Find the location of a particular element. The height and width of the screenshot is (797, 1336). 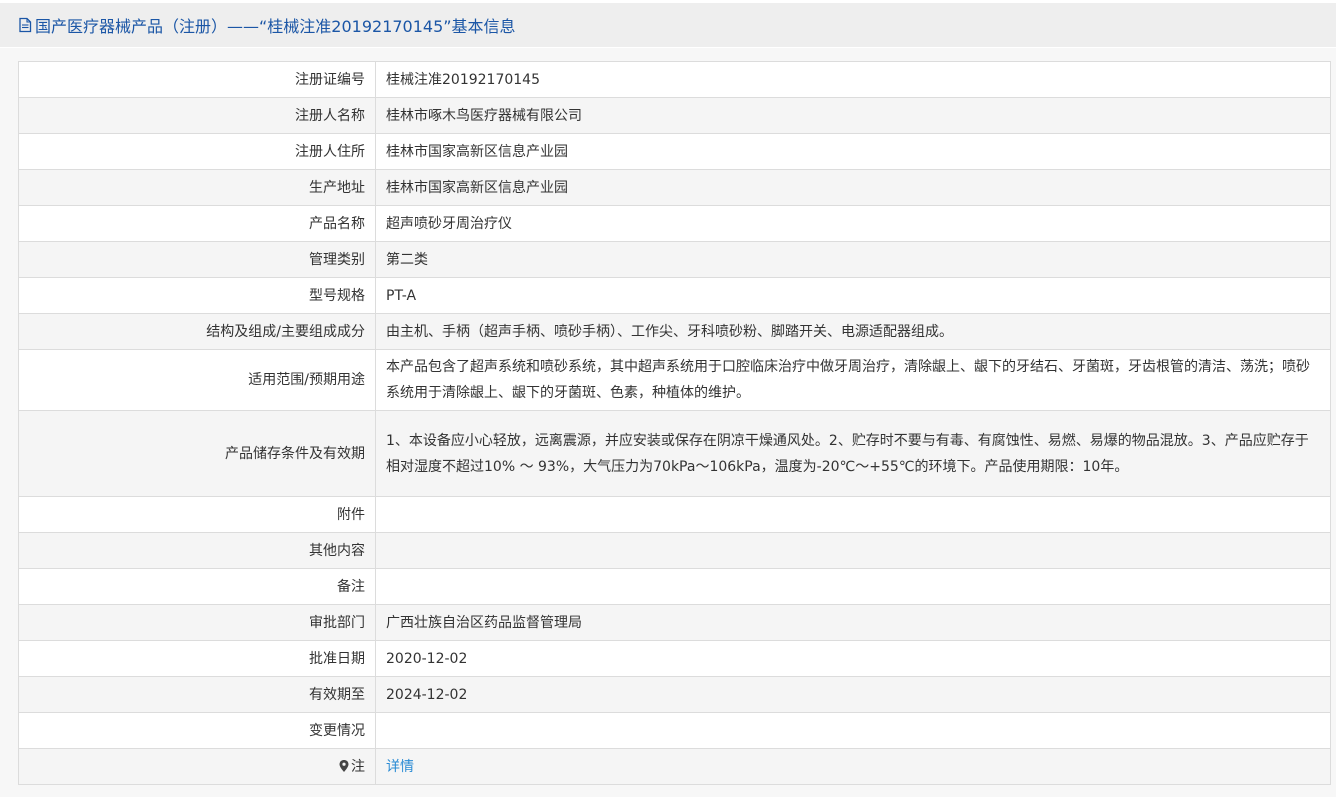

row-value: 2024-12-02 is located at coordinates (853, 694).